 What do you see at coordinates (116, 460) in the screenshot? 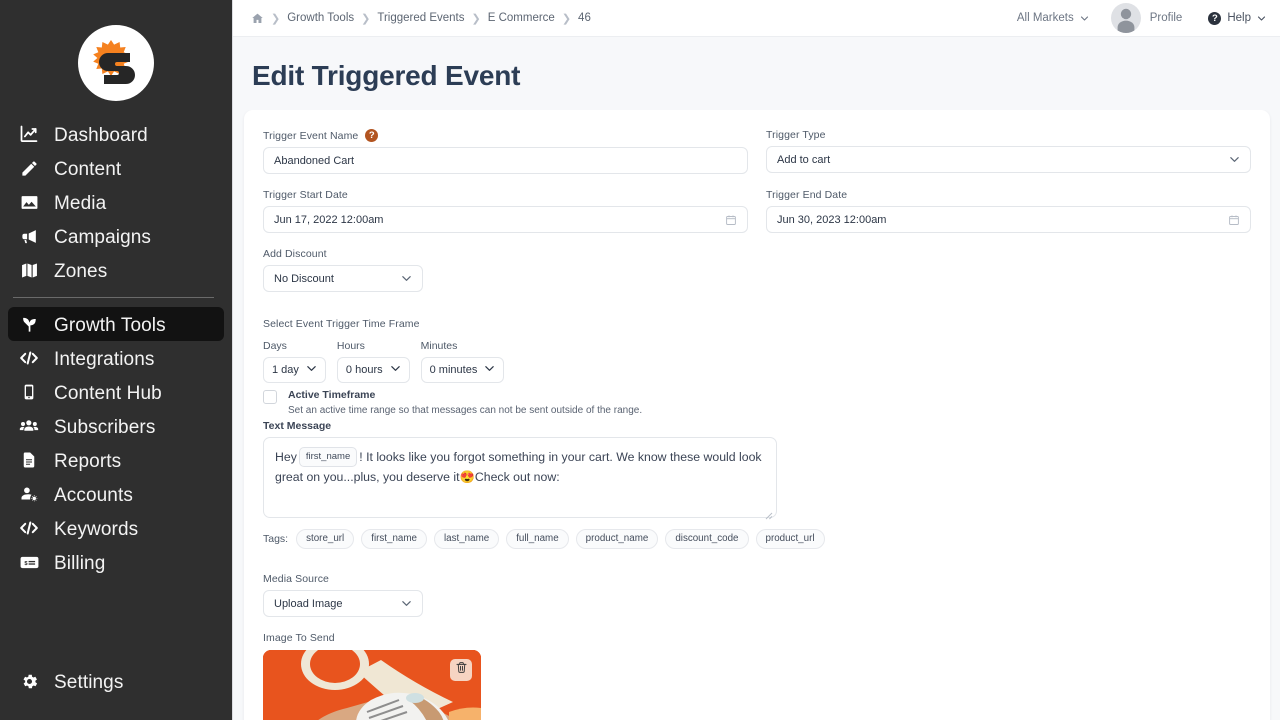
I see `sidebar-item-reports: Reports` at bounding box center [116, 460].